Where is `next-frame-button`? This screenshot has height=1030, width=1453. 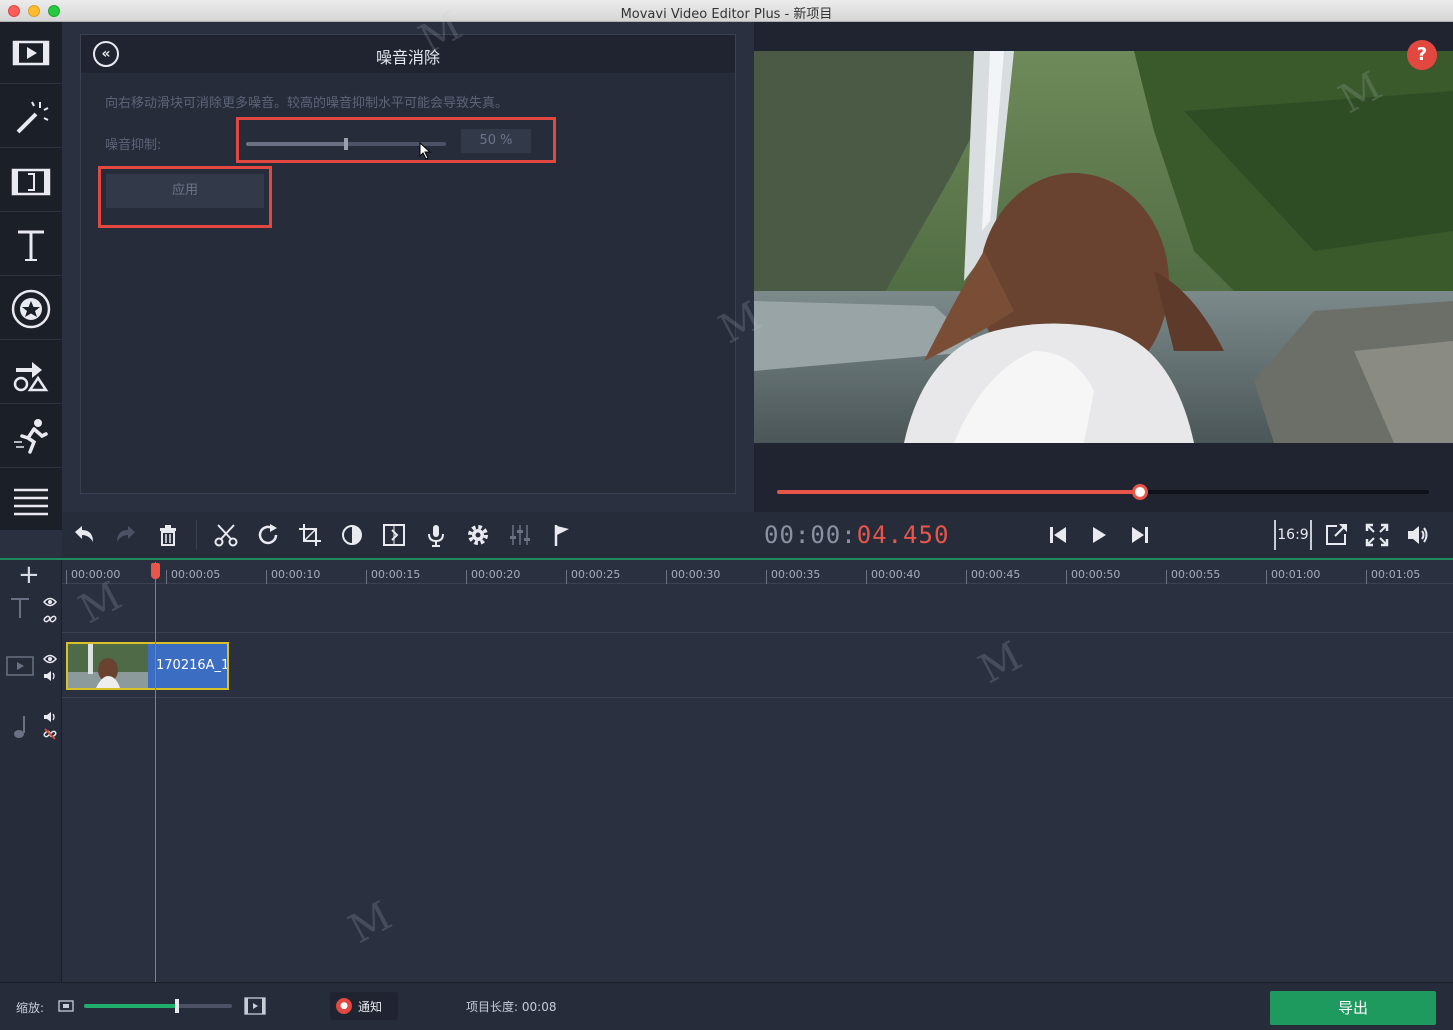
next-frame-button is located at coordinates (1140, 535).